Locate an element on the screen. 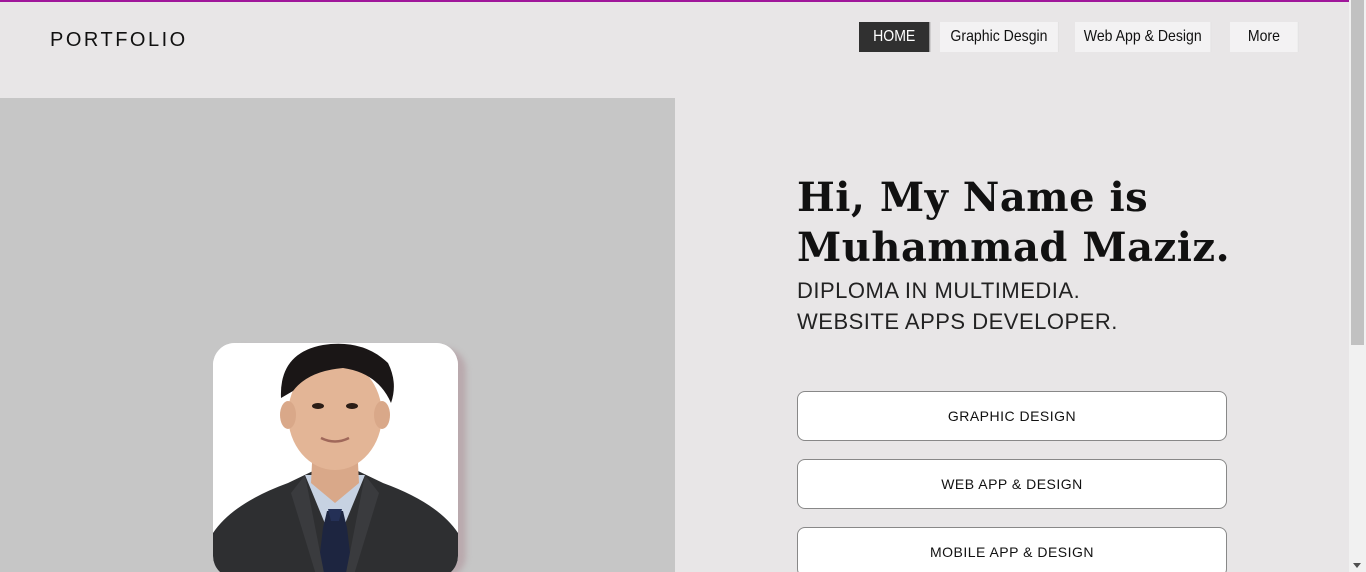 This screenshot has width=1366, height=572. scroll-down-arrow-icon is located at coordinates (1357, 565).